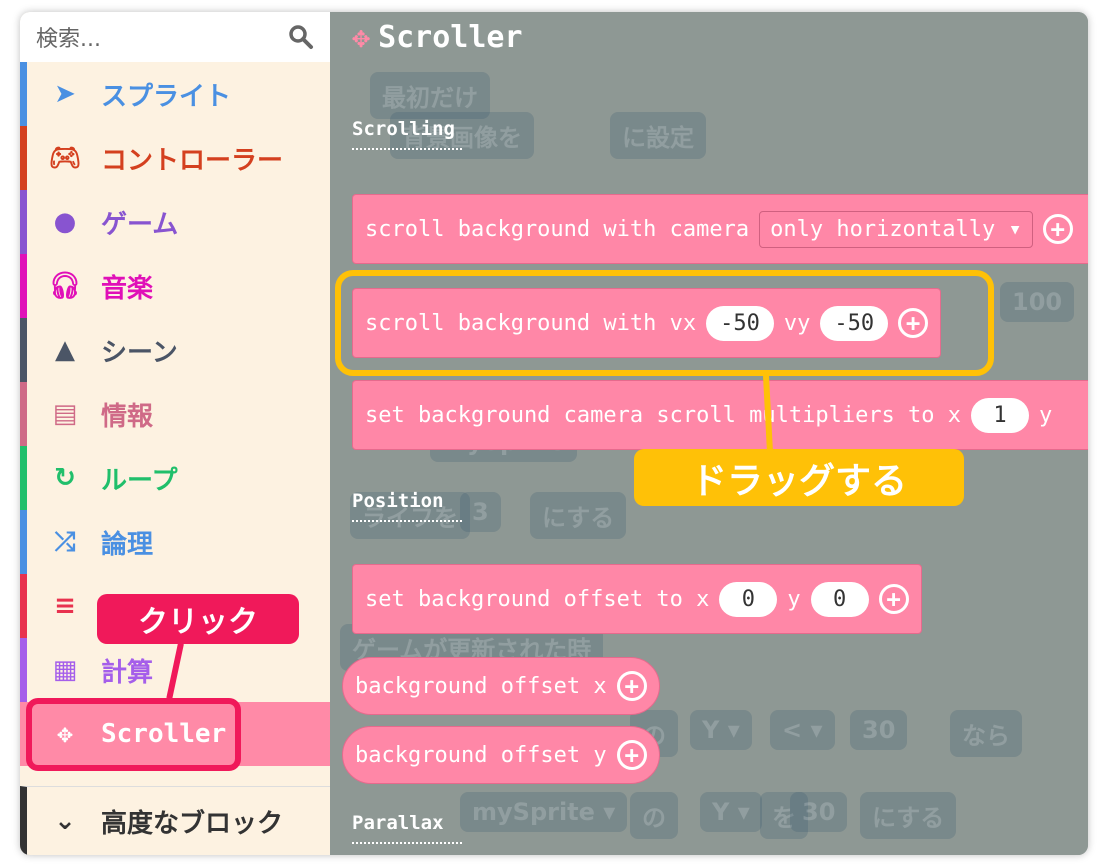 This screenshot has width=1100, height=867. Describe the element at coordinates (65, 541) in the screenshot. I see `shuffle-icon: ⤮` at that location.